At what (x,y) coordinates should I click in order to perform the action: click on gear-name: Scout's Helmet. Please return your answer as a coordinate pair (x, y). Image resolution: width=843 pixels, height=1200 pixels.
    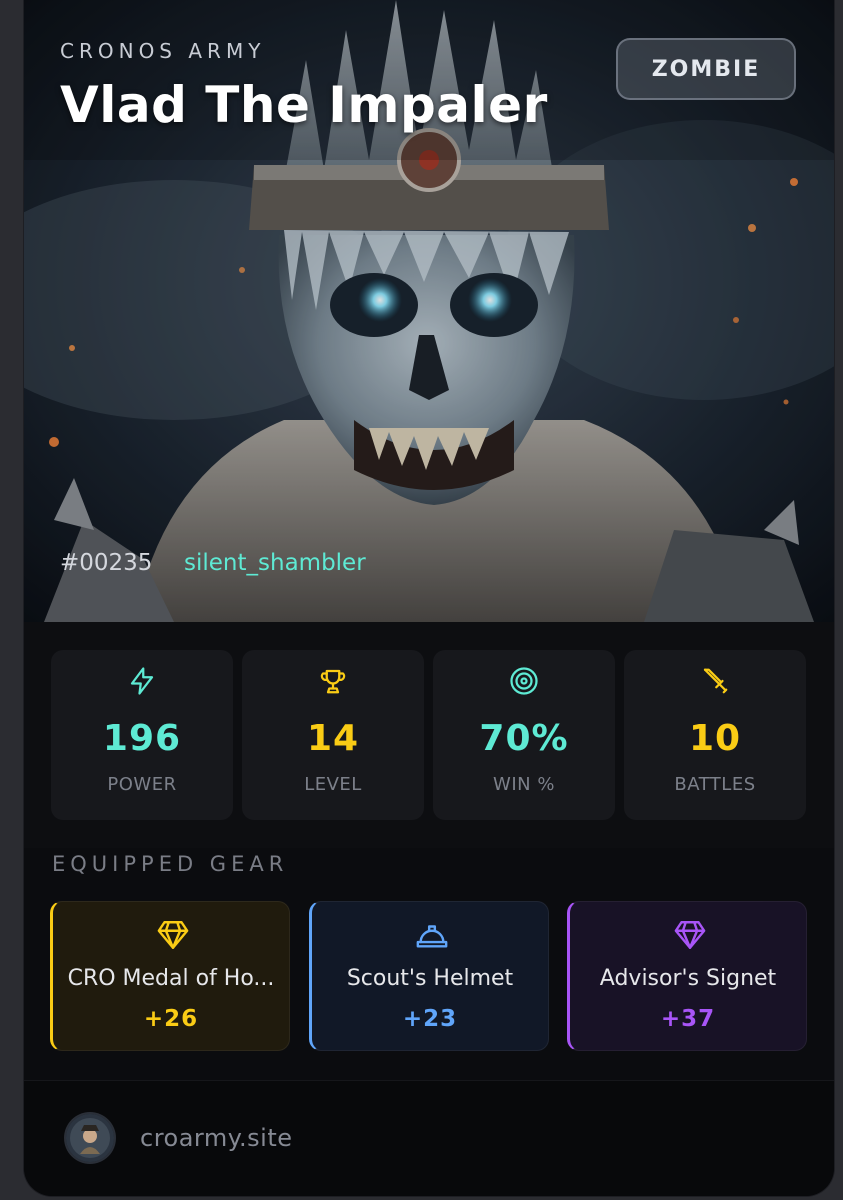
    Looking at the image, I should click on (430, 978).